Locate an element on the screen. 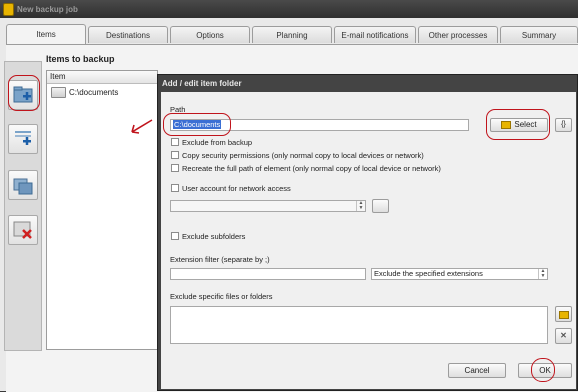 Image resolution: width=578 pixels, height=392 pixels. list-item-label: C:\documents is located at coordinates (94, 92).